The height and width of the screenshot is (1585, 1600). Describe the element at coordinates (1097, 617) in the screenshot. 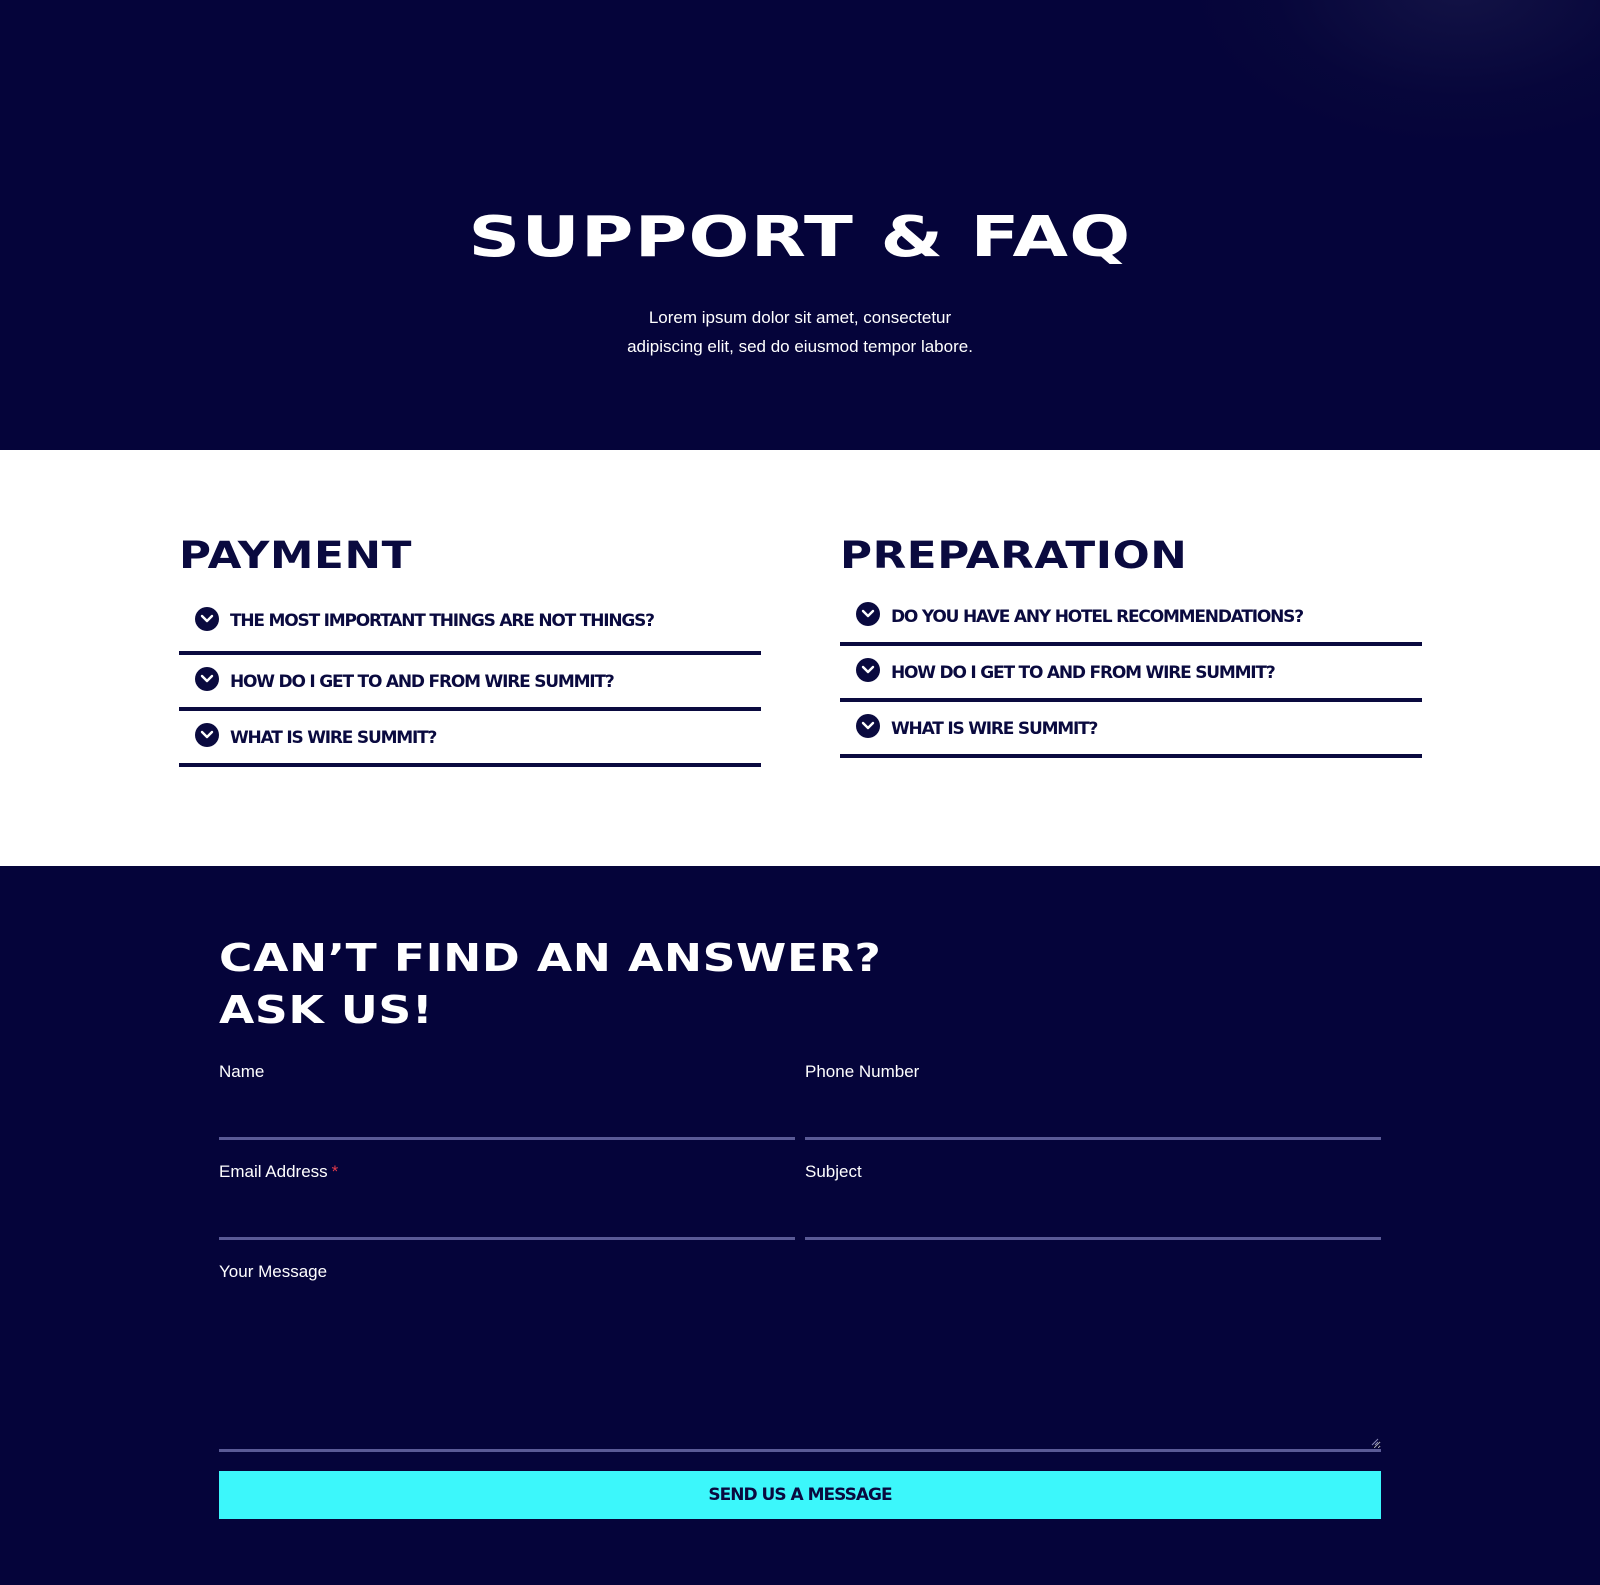

I see `faq-question: DO YOU HAVE ANY HOTEL RECOMMENDATIONS?` at that location.